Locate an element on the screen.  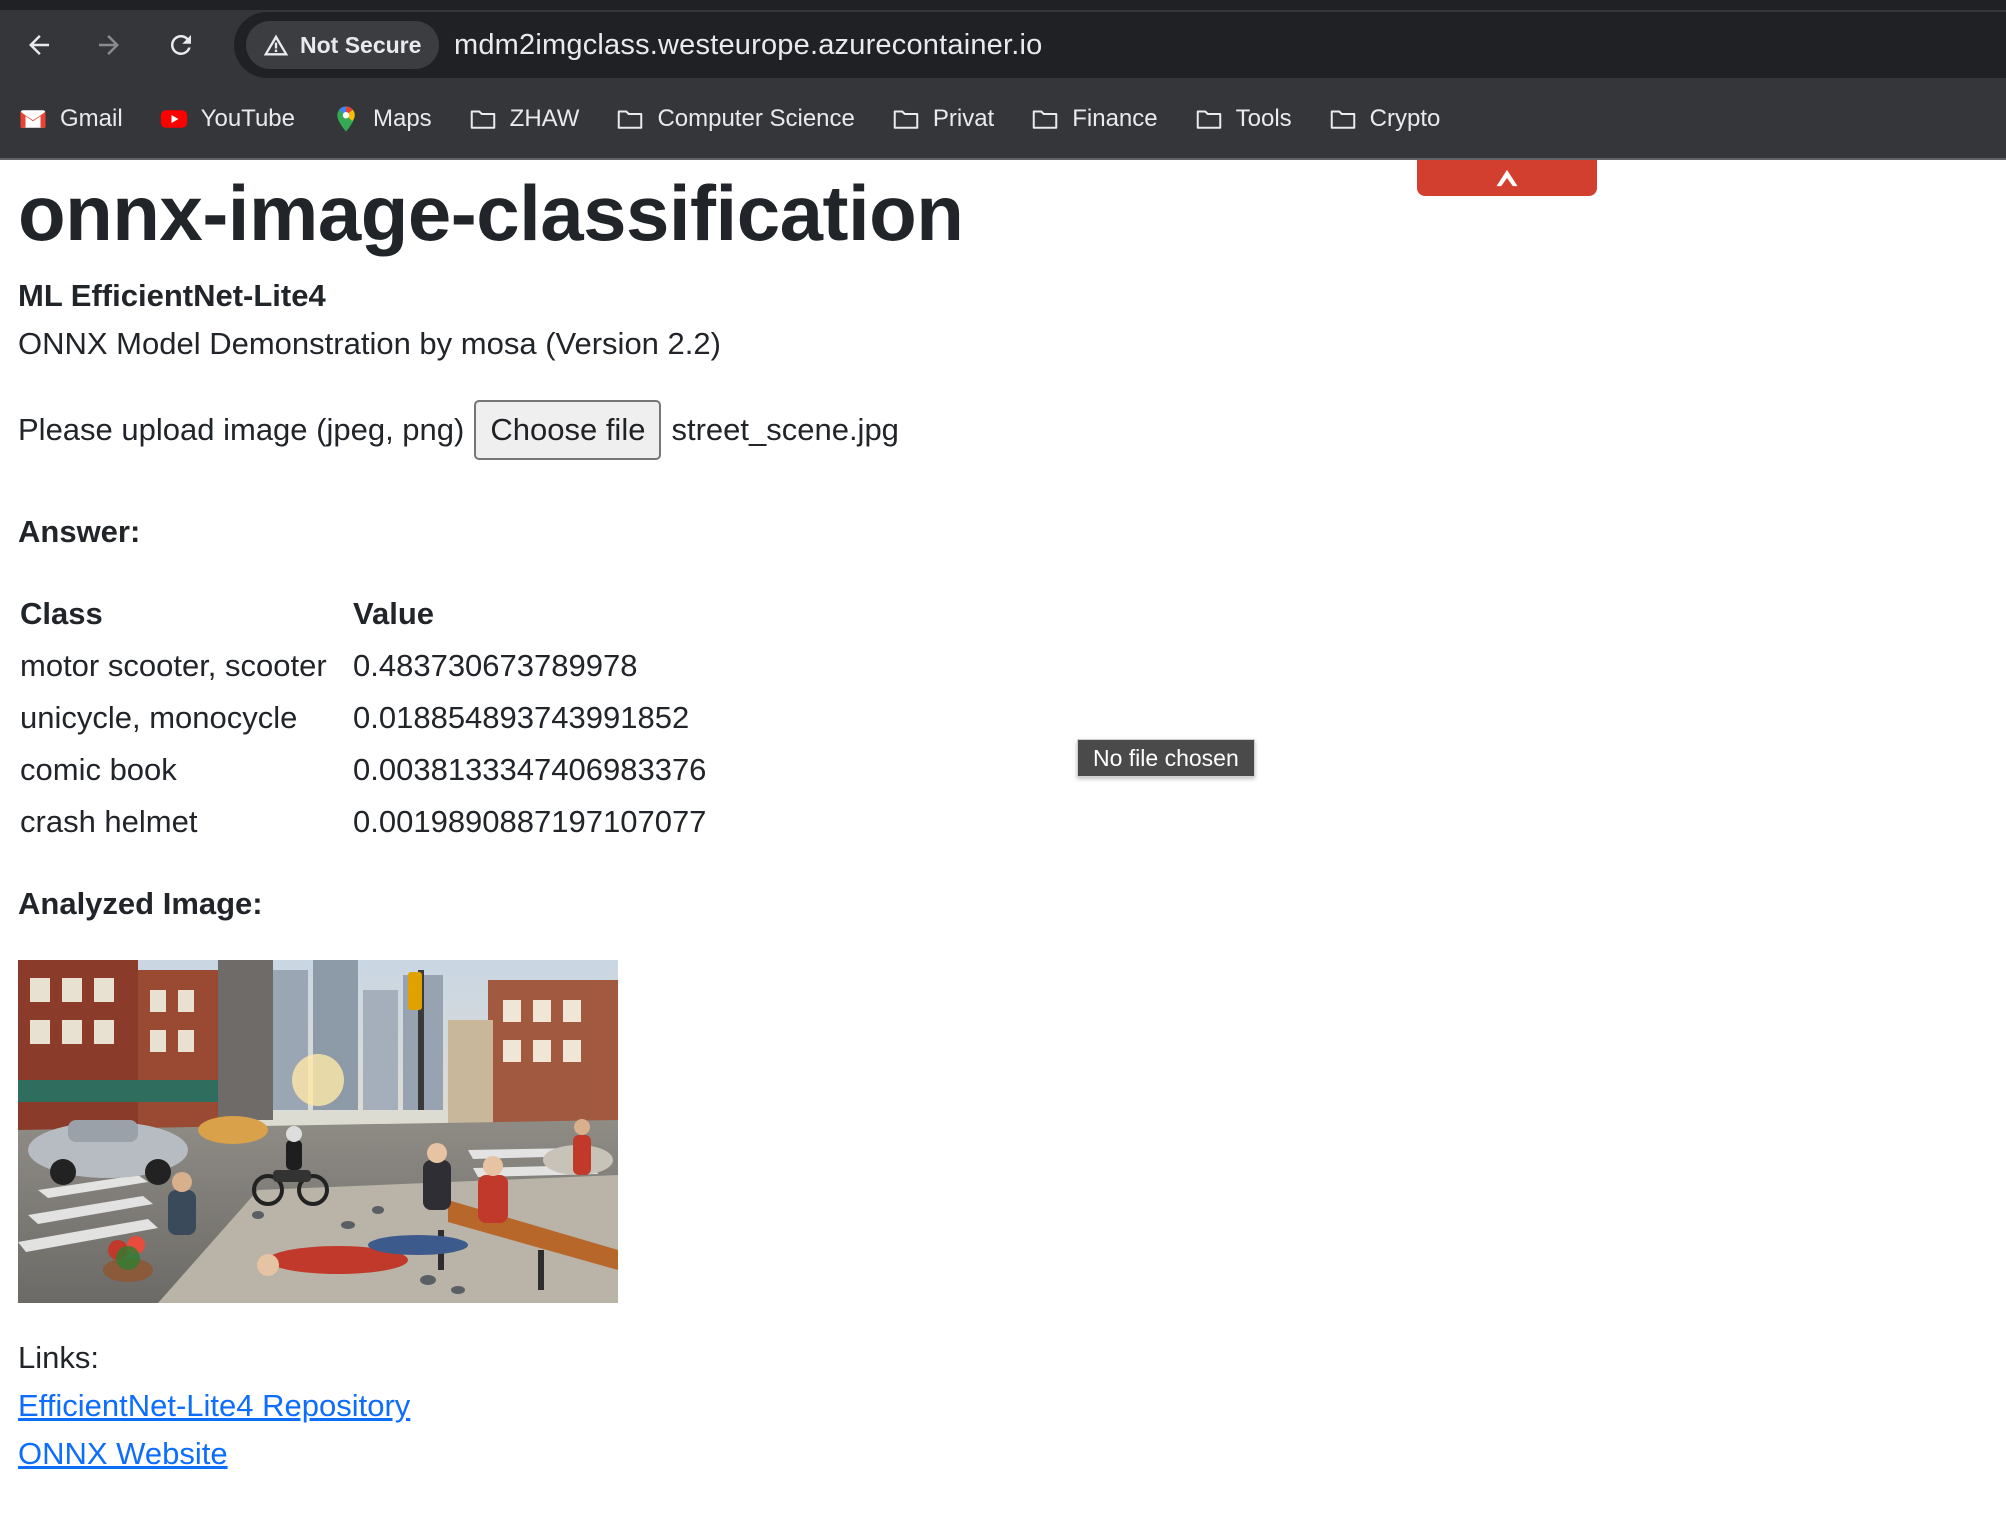
class-cell: motor scooter, scooter is located at coordinates (173, 665).